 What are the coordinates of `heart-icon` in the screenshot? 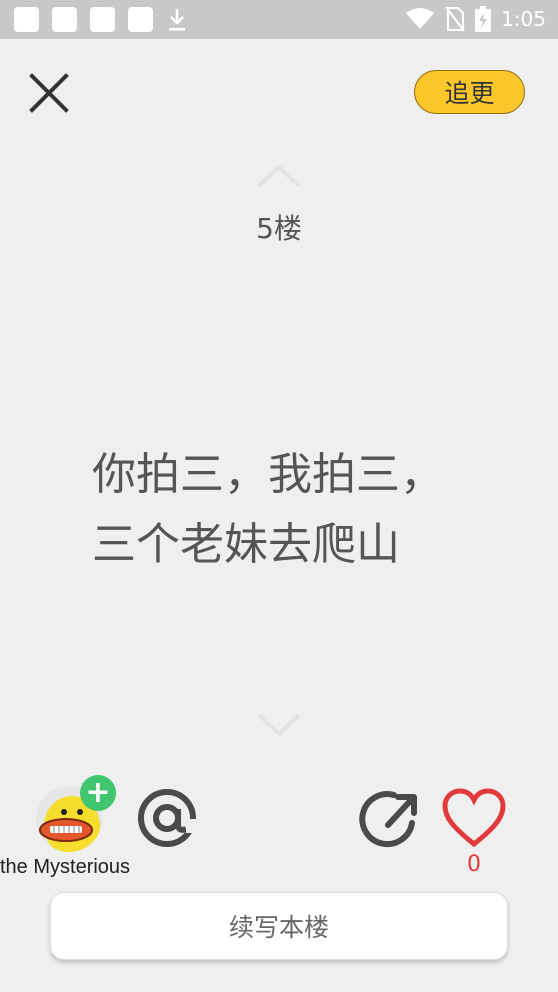 It's located at (474, 818).